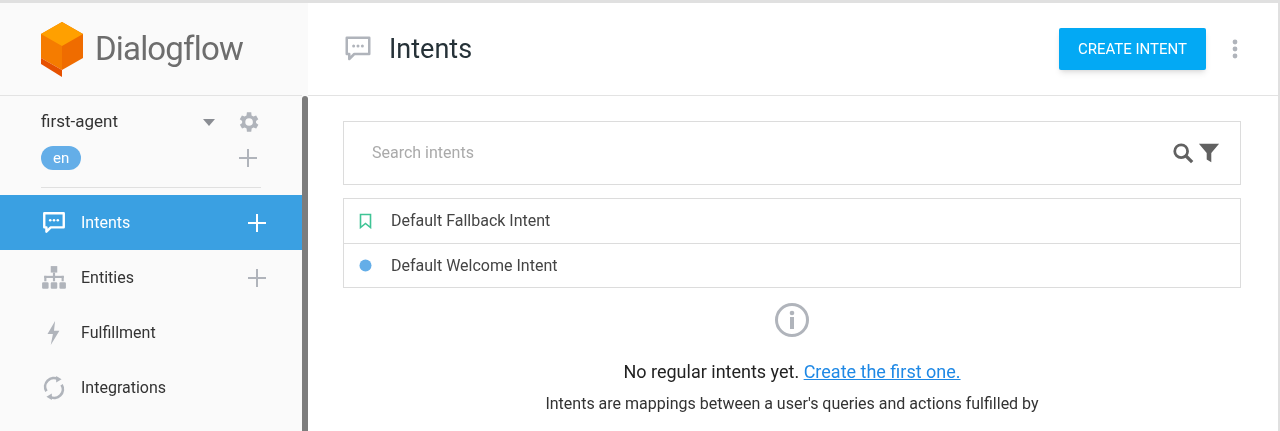 The width and height of the screenshot is (1280, 431). What do you see at coordinates (1235, 49) in the screenshot?
I see `more-options-icon` at bounding box center [1235, 49].